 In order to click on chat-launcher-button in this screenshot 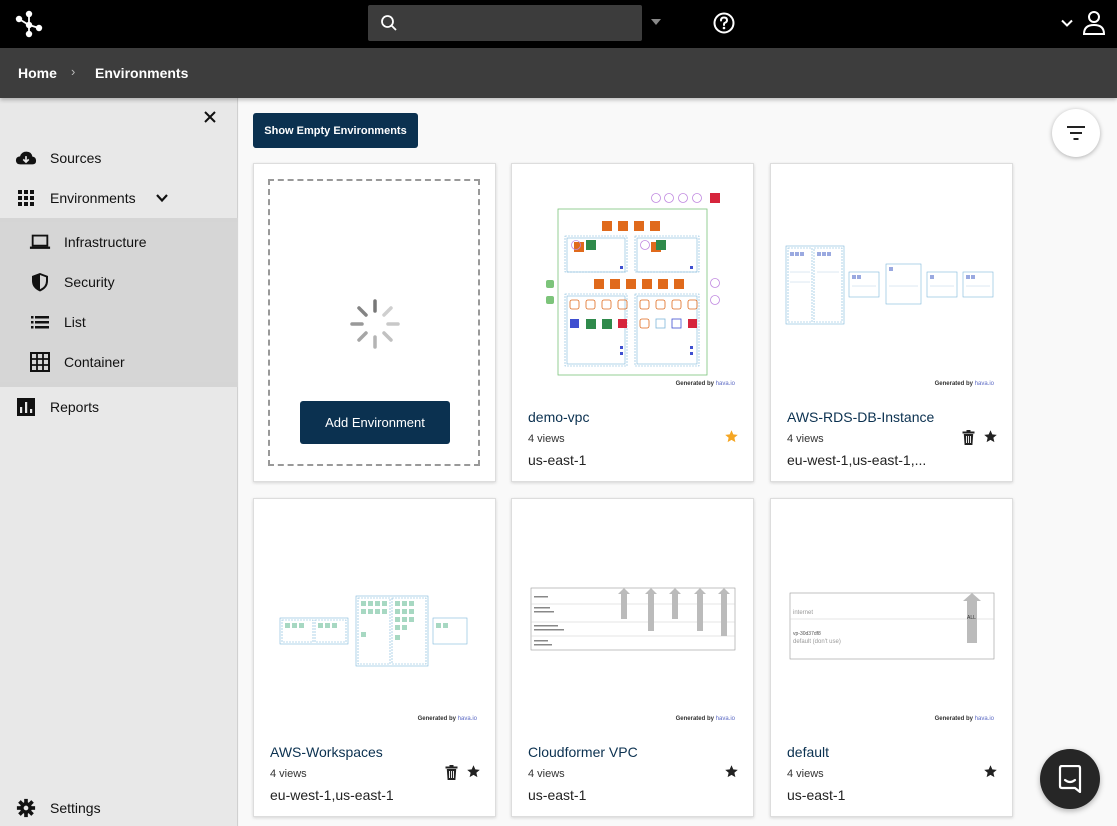, I will do `click(1070, 779)`.